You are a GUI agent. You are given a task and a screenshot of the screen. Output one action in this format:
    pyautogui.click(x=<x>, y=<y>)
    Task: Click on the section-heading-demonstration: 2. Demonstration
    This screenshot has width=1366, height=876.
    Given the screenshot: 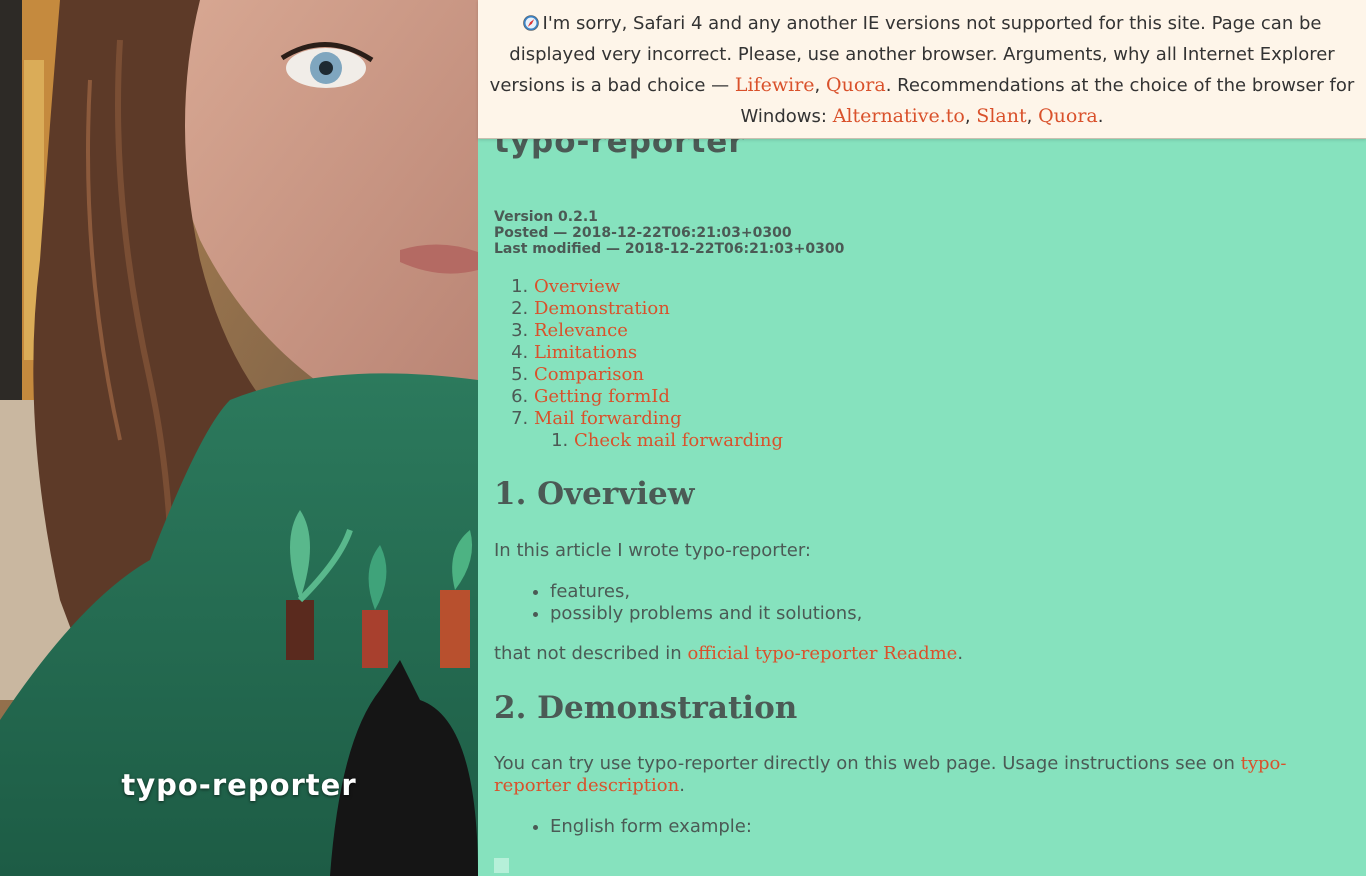 What is the action you would take?
    pyautogui.click(x=646, y=708)
    